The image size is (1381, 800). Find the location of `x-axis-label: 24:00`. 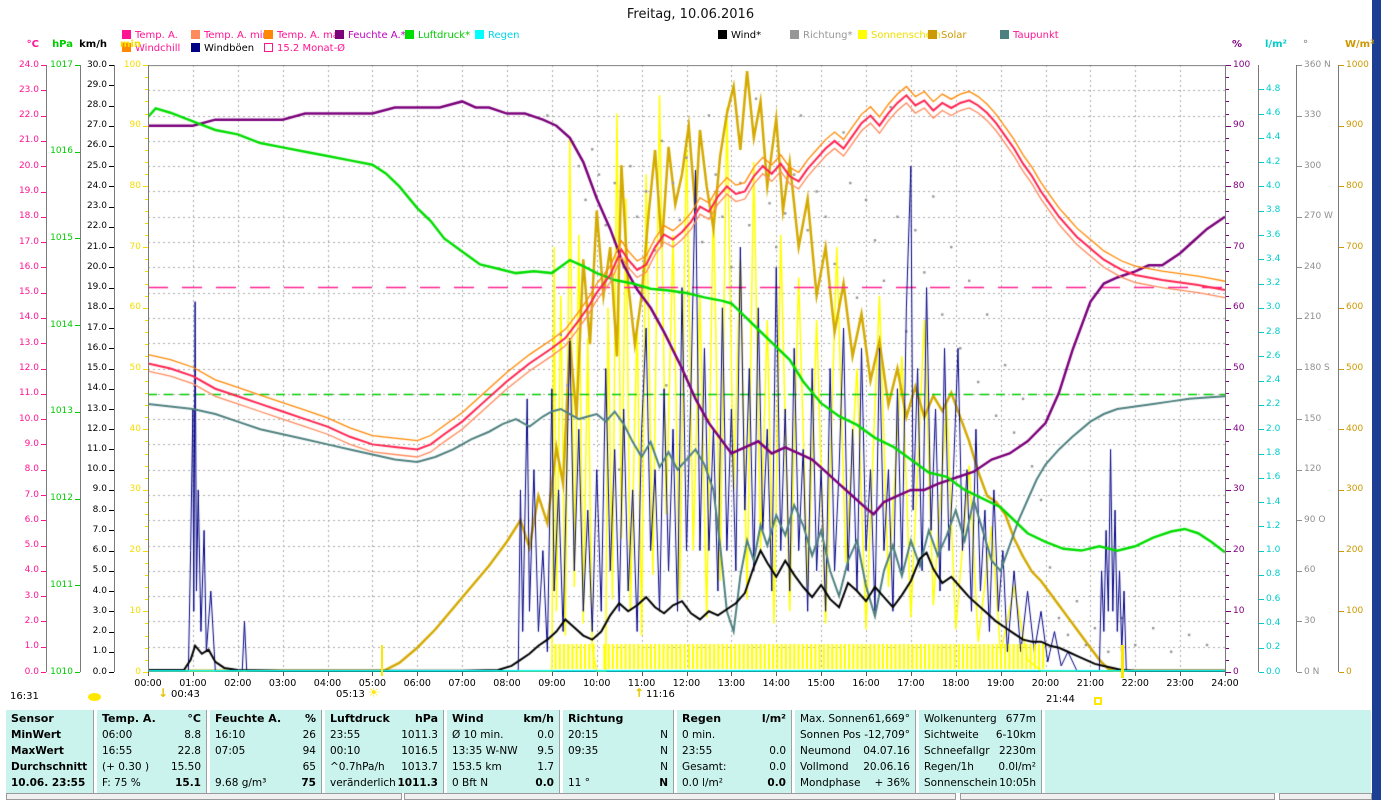

x-axis-label: 24:00 is located at coordinates (1225, 683).